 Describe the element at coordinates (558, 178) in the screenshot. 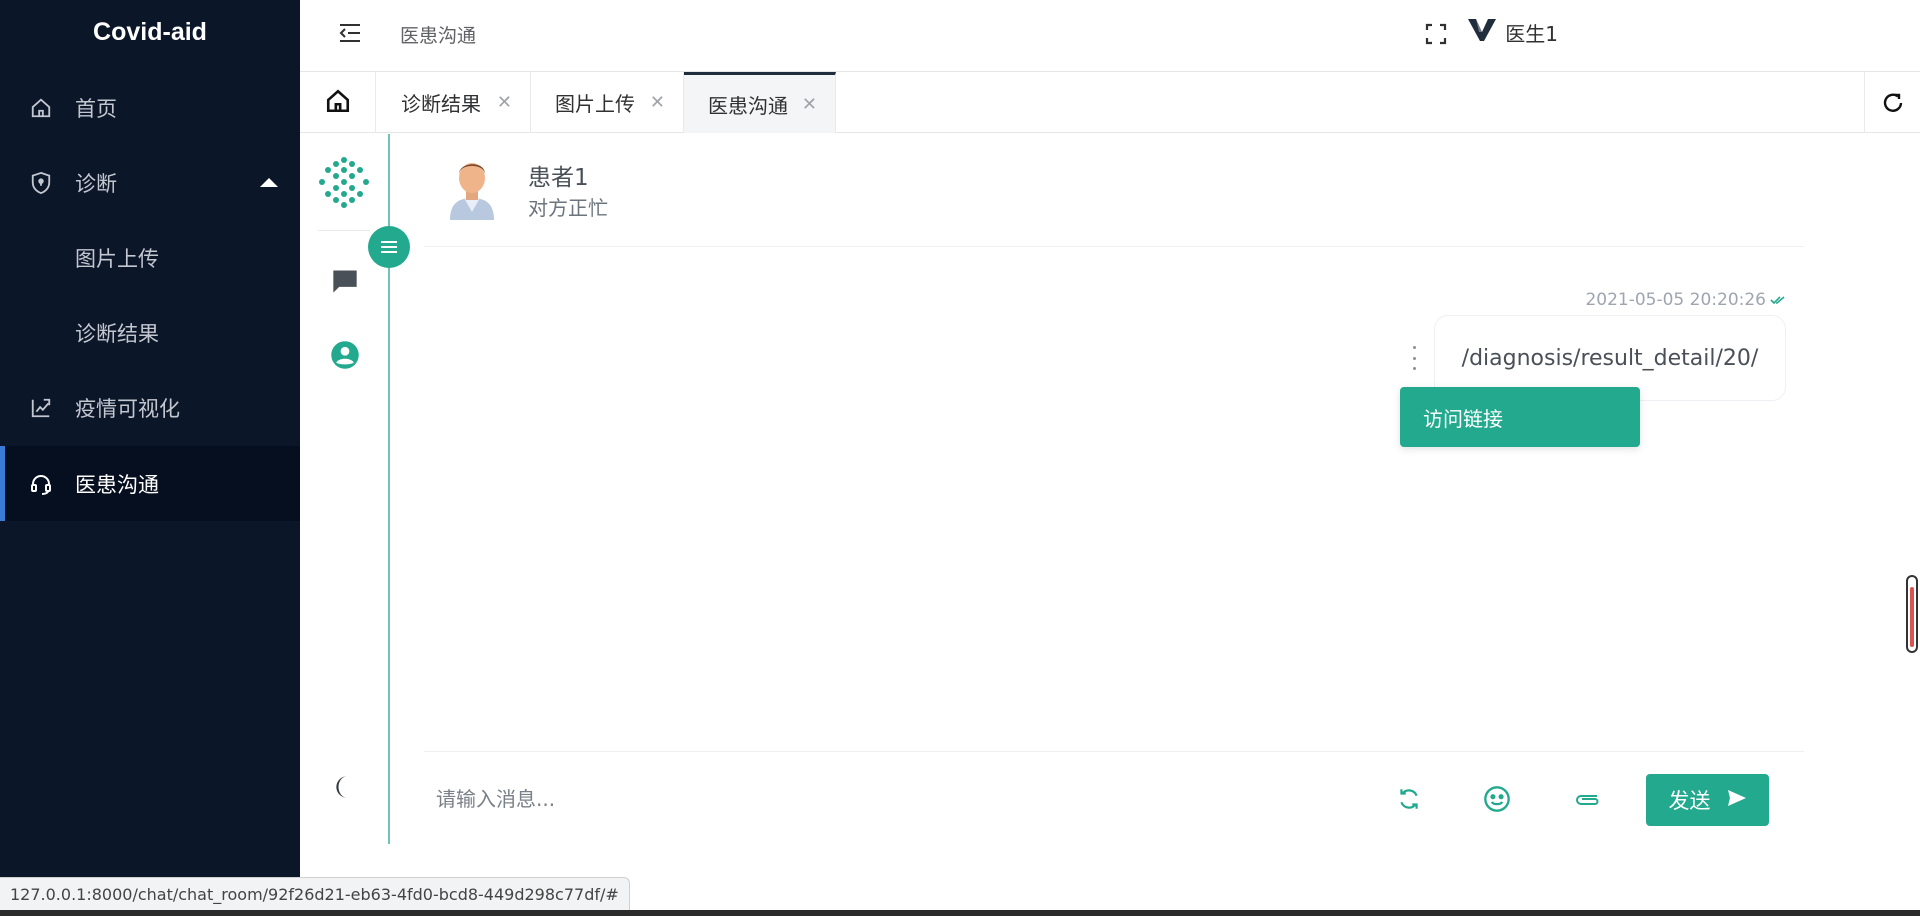

I see `contact-name: 患者1` at that location.